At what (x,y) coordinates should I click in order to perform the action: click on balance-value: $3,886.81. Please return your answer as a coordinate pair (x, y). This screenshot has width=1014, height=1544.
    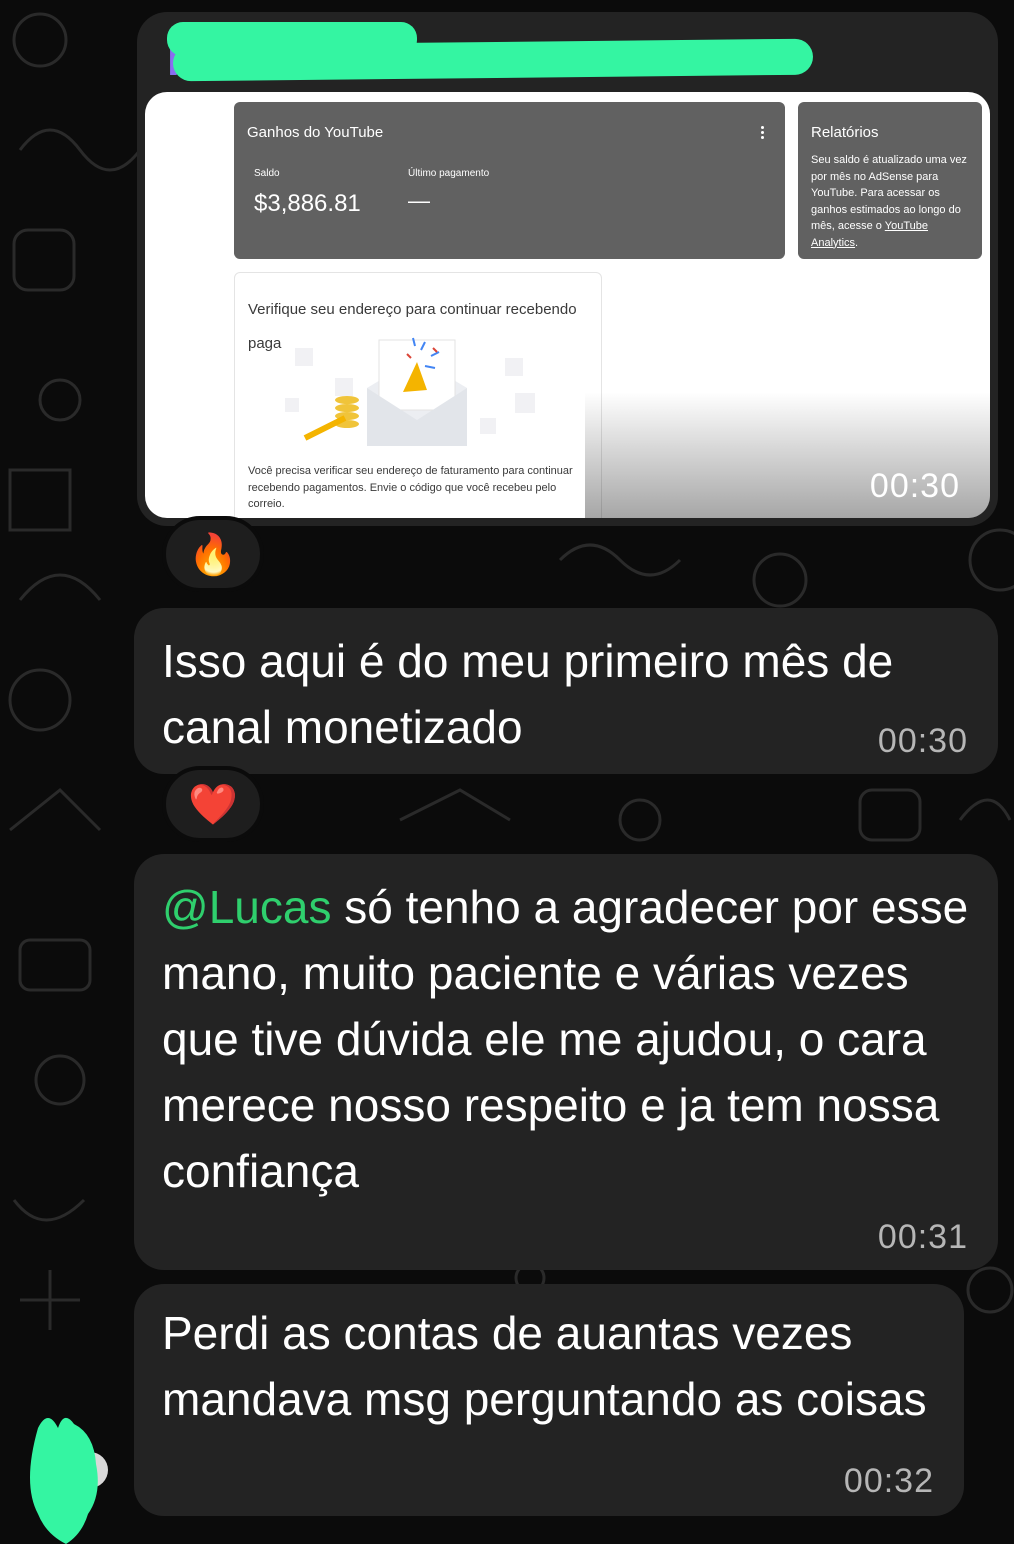
    Looking at the image, I should click on (307, 203).